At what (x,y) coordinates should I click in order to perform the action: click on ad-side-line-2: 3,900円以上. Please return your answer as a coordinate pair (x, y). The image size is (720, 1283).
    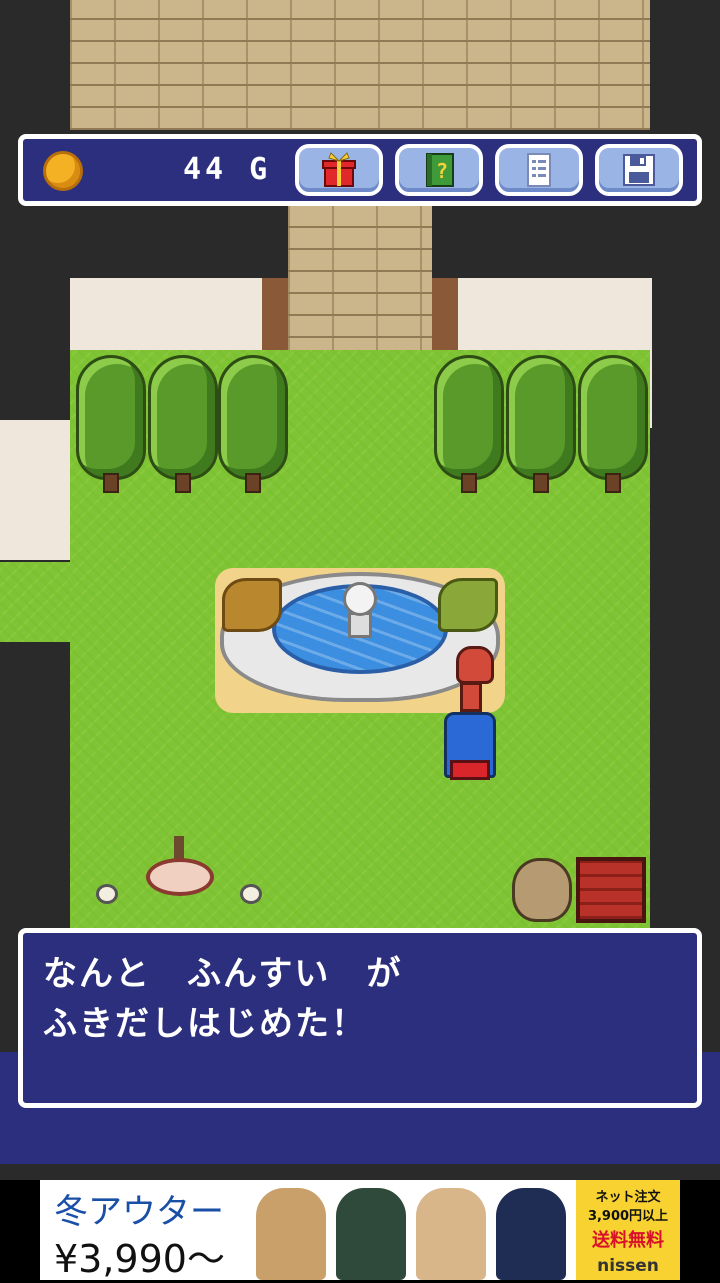
    Looking at the image, I should click on (628, 1216).